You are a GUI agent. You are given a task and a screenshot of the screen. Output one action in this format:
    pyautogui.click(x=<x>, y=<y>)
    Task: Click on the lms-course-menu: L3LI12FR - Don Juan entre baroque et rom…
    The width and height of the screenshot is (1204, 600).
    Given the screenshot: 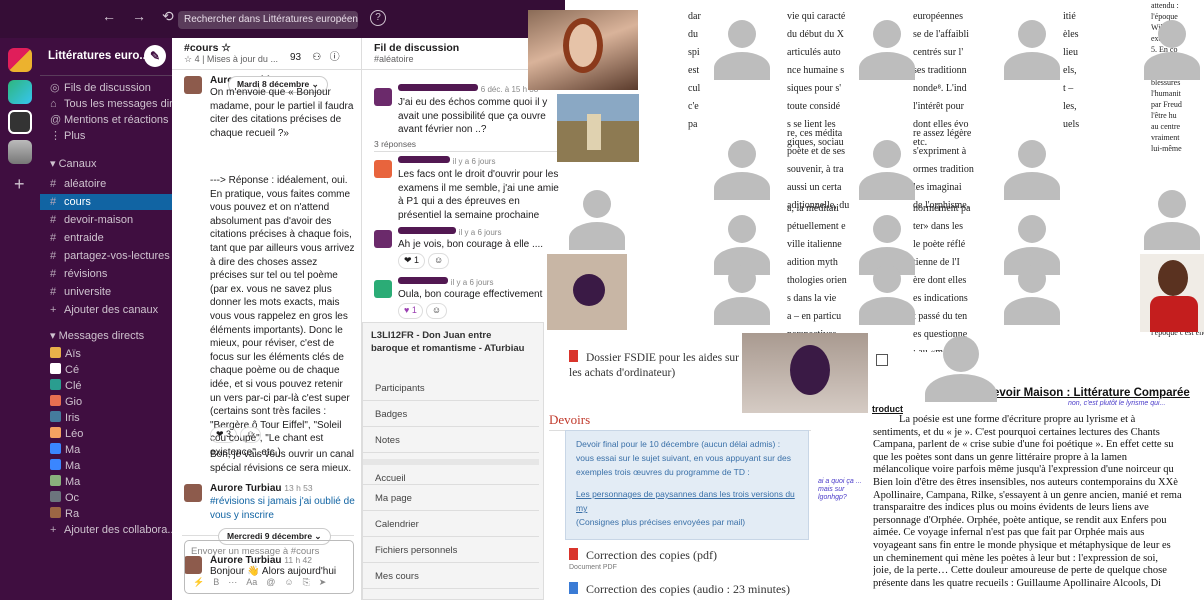 What is the action you would take?
    pyautogui.click(x=453, y=461)
    